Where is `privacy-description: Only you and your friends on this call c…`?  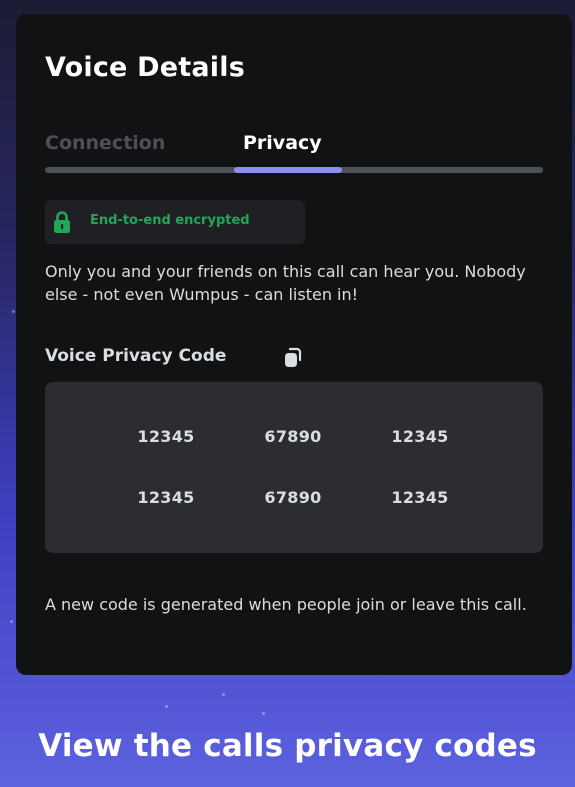 privacy-description: Only you and your friends on this call c… is located at coordinates (285, 283).